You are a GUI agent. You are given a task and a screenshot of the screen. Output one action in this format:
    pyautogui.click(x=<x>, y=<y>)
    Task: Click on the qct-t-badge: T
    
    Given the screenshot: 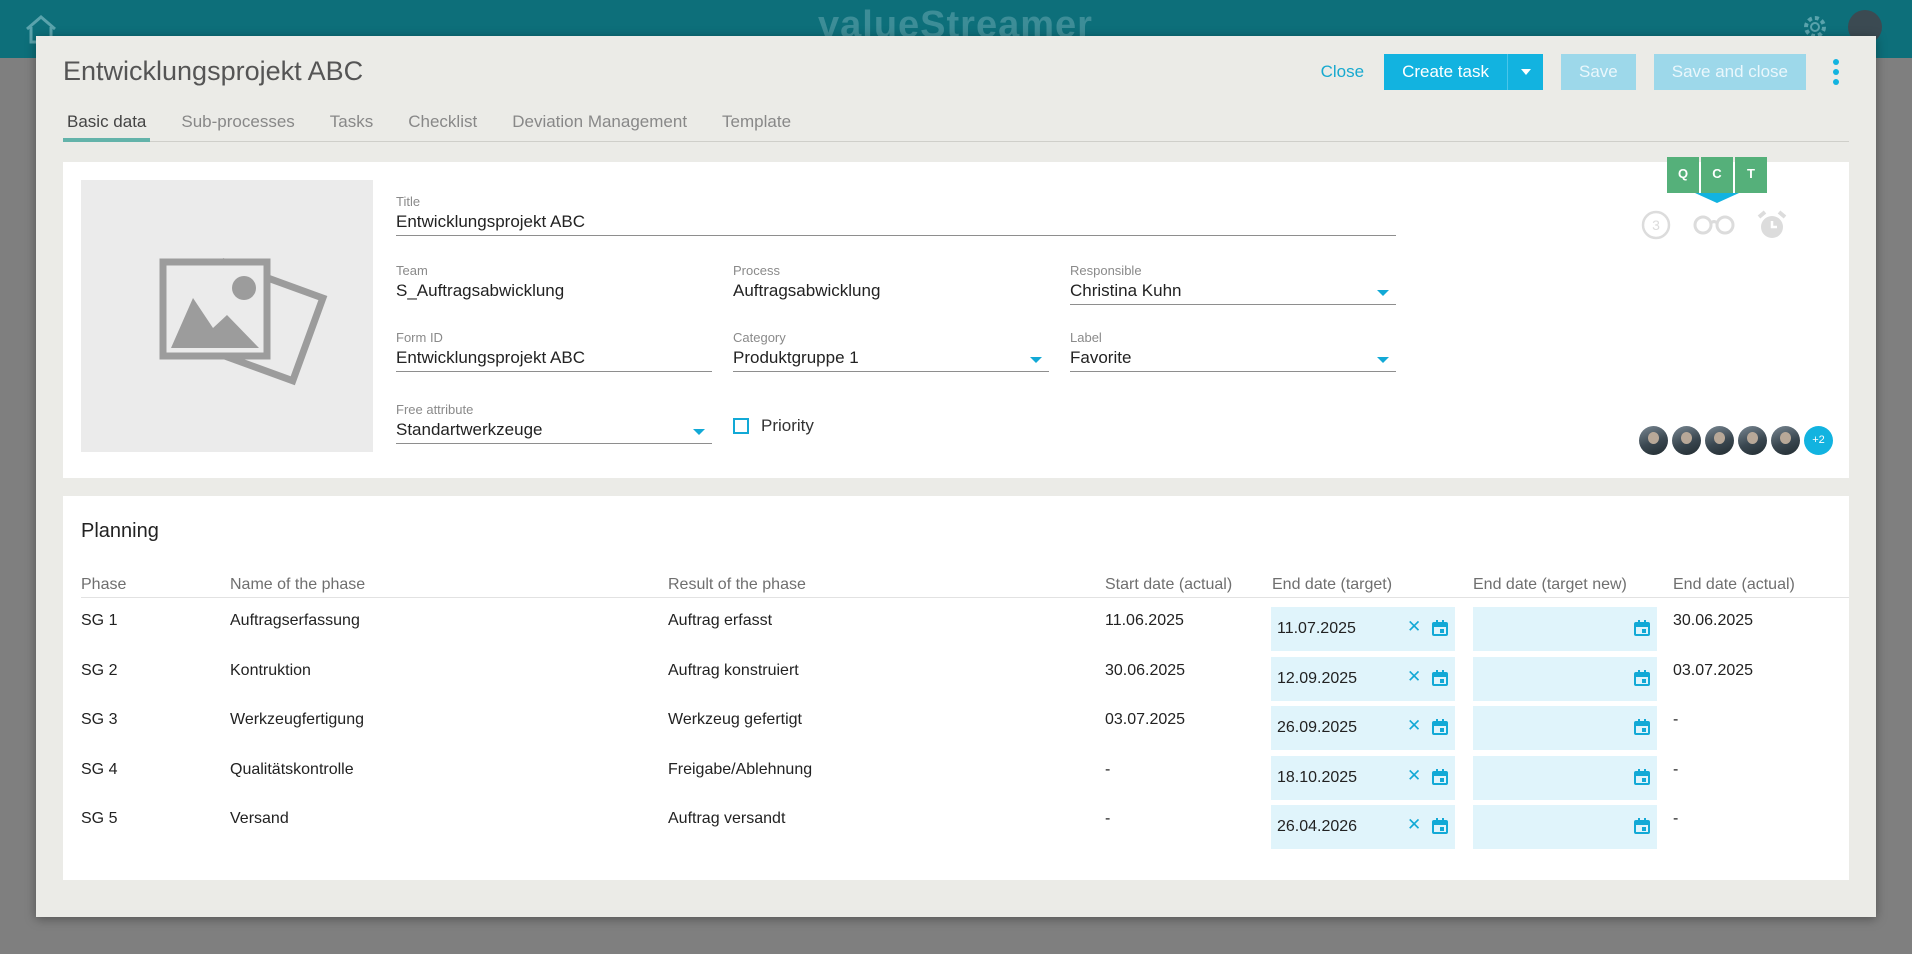 What is the action you would take?
    pyautogui.click(x=1751, y=175)
    